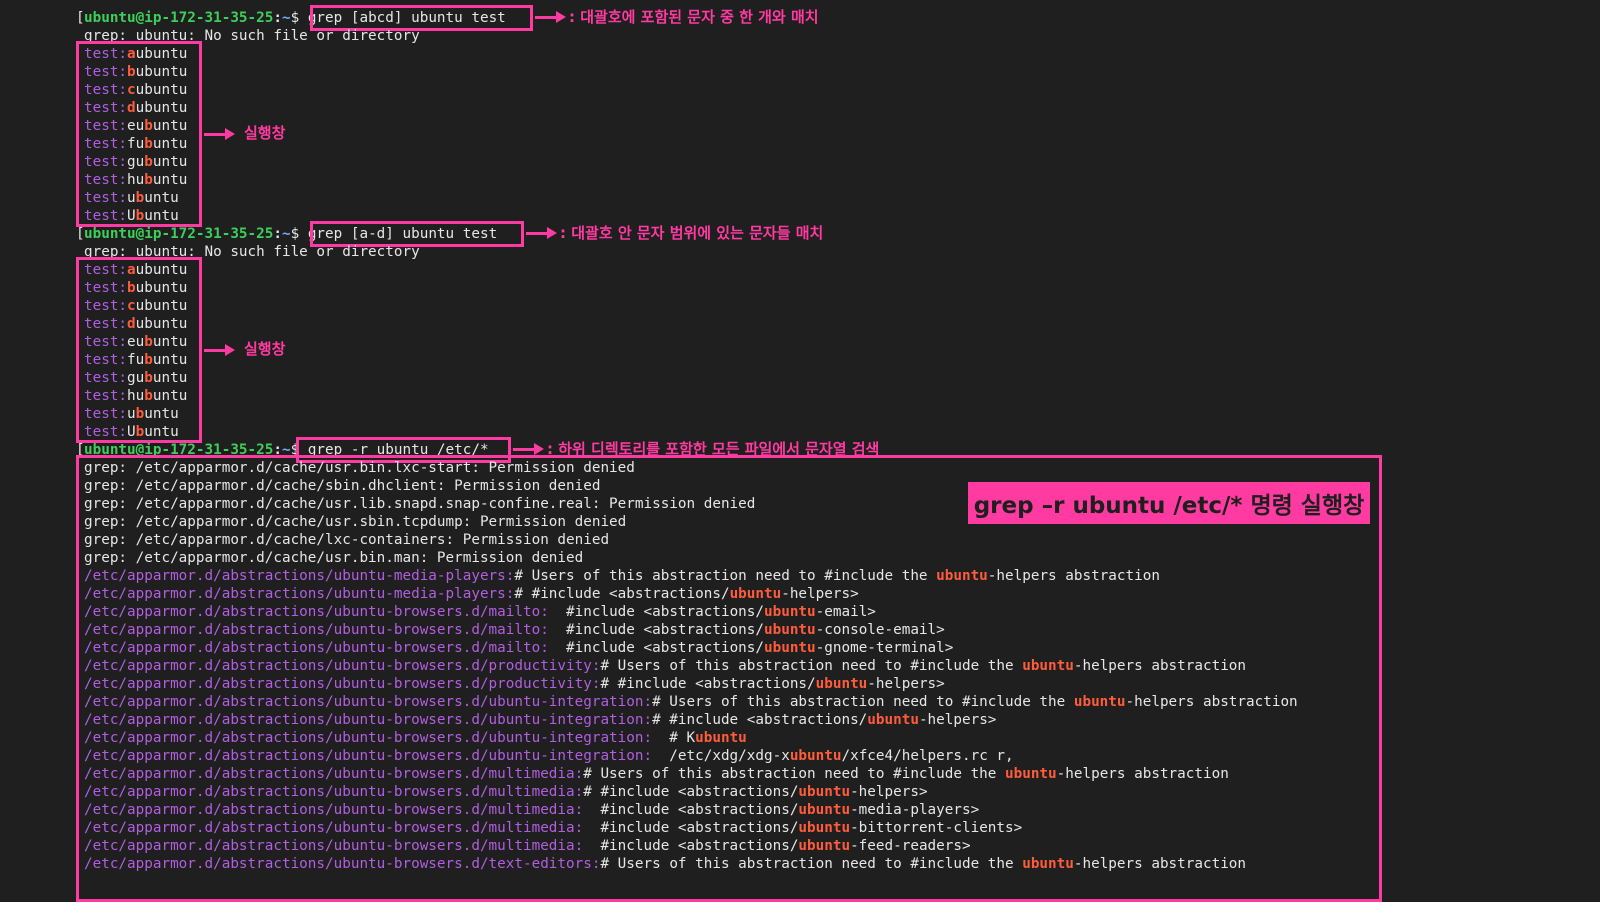  Describe the element at coordinates (1169, 503) in the screenshot. I see `result-title-badge: grep –r ubuntu /etc/* 명령 실행창` at that location.